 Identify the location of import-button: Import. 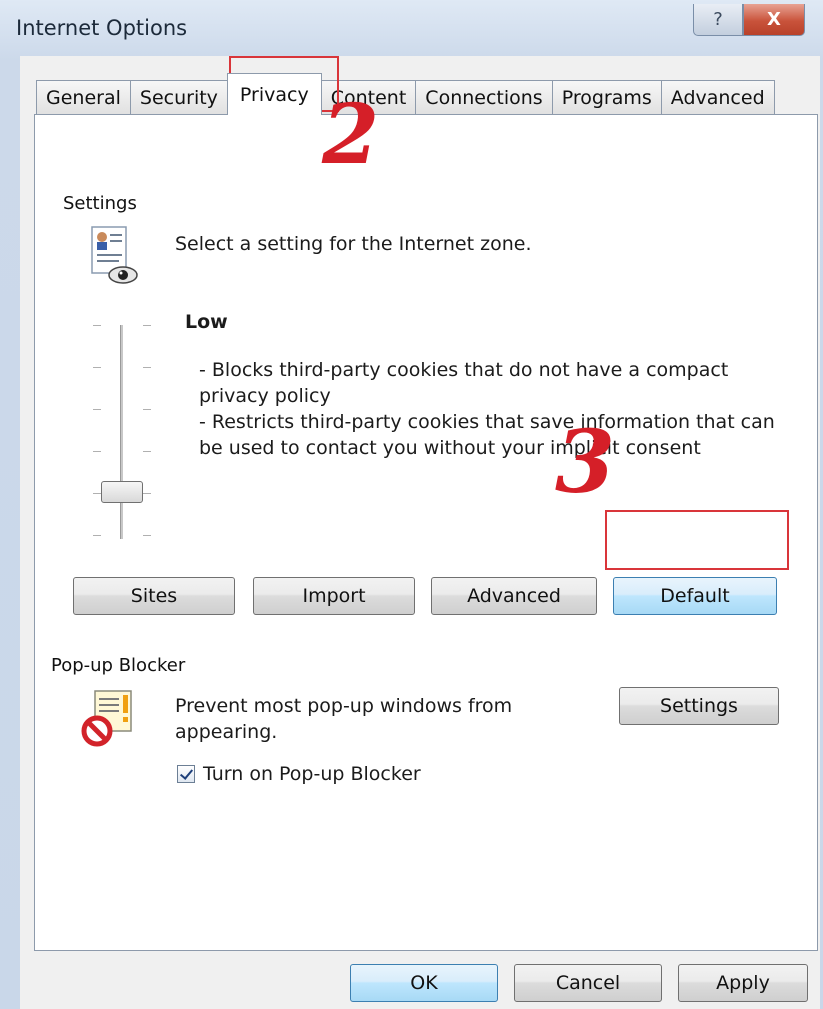
(334, 596).